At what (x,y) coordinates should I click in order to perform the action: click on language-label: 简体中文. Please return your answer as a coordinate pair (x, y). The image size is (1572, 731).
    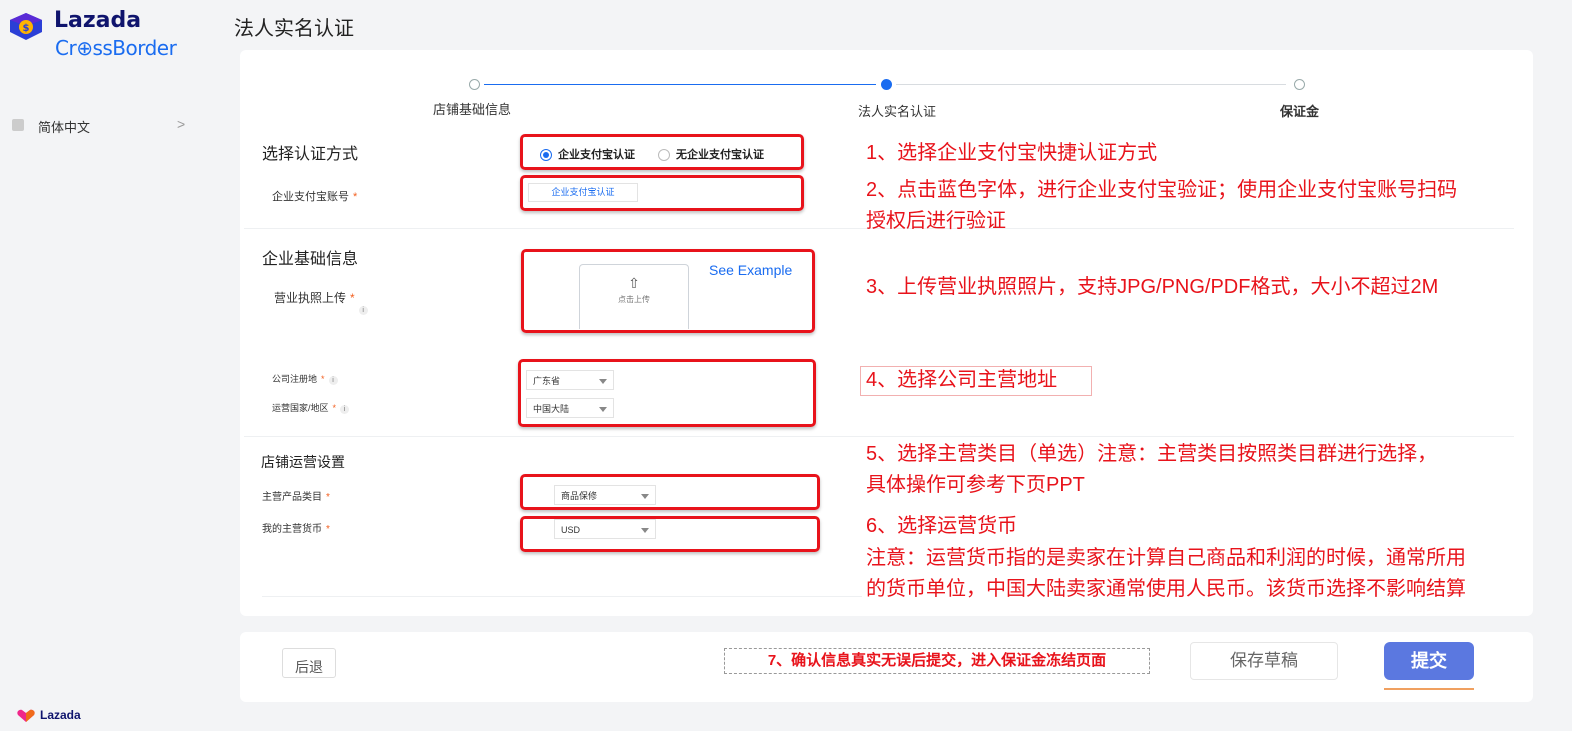
    Looking at the image, I should click on (64, 127).